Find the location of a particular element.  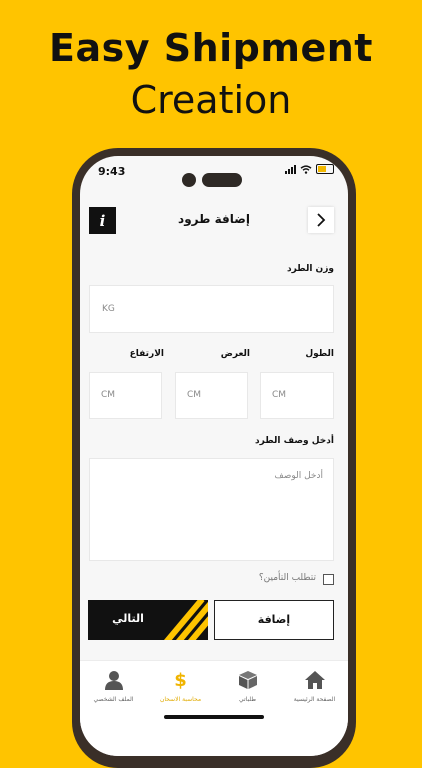

height-placeholder: CM is located at coordinates (108, 395).